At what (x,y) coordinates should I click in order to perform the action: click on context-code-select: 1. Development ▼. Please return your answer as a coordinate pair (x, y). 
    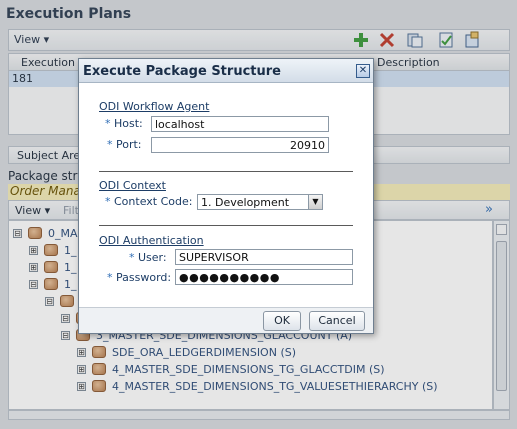
    Looking at the image, I should click on (260, 202).